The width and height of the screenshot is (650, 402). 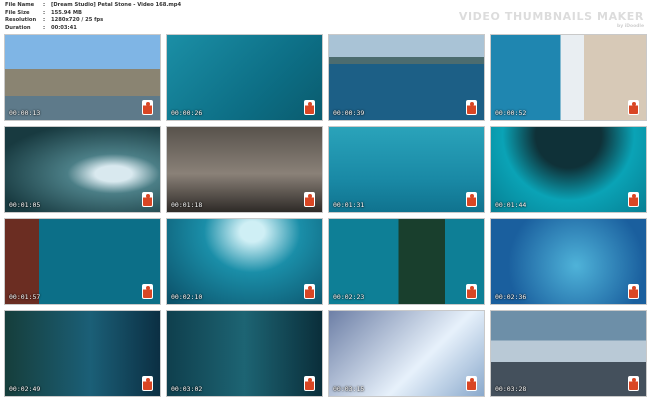 I want to click on timestamp: 00:00:52, so click(x=511, y=113).